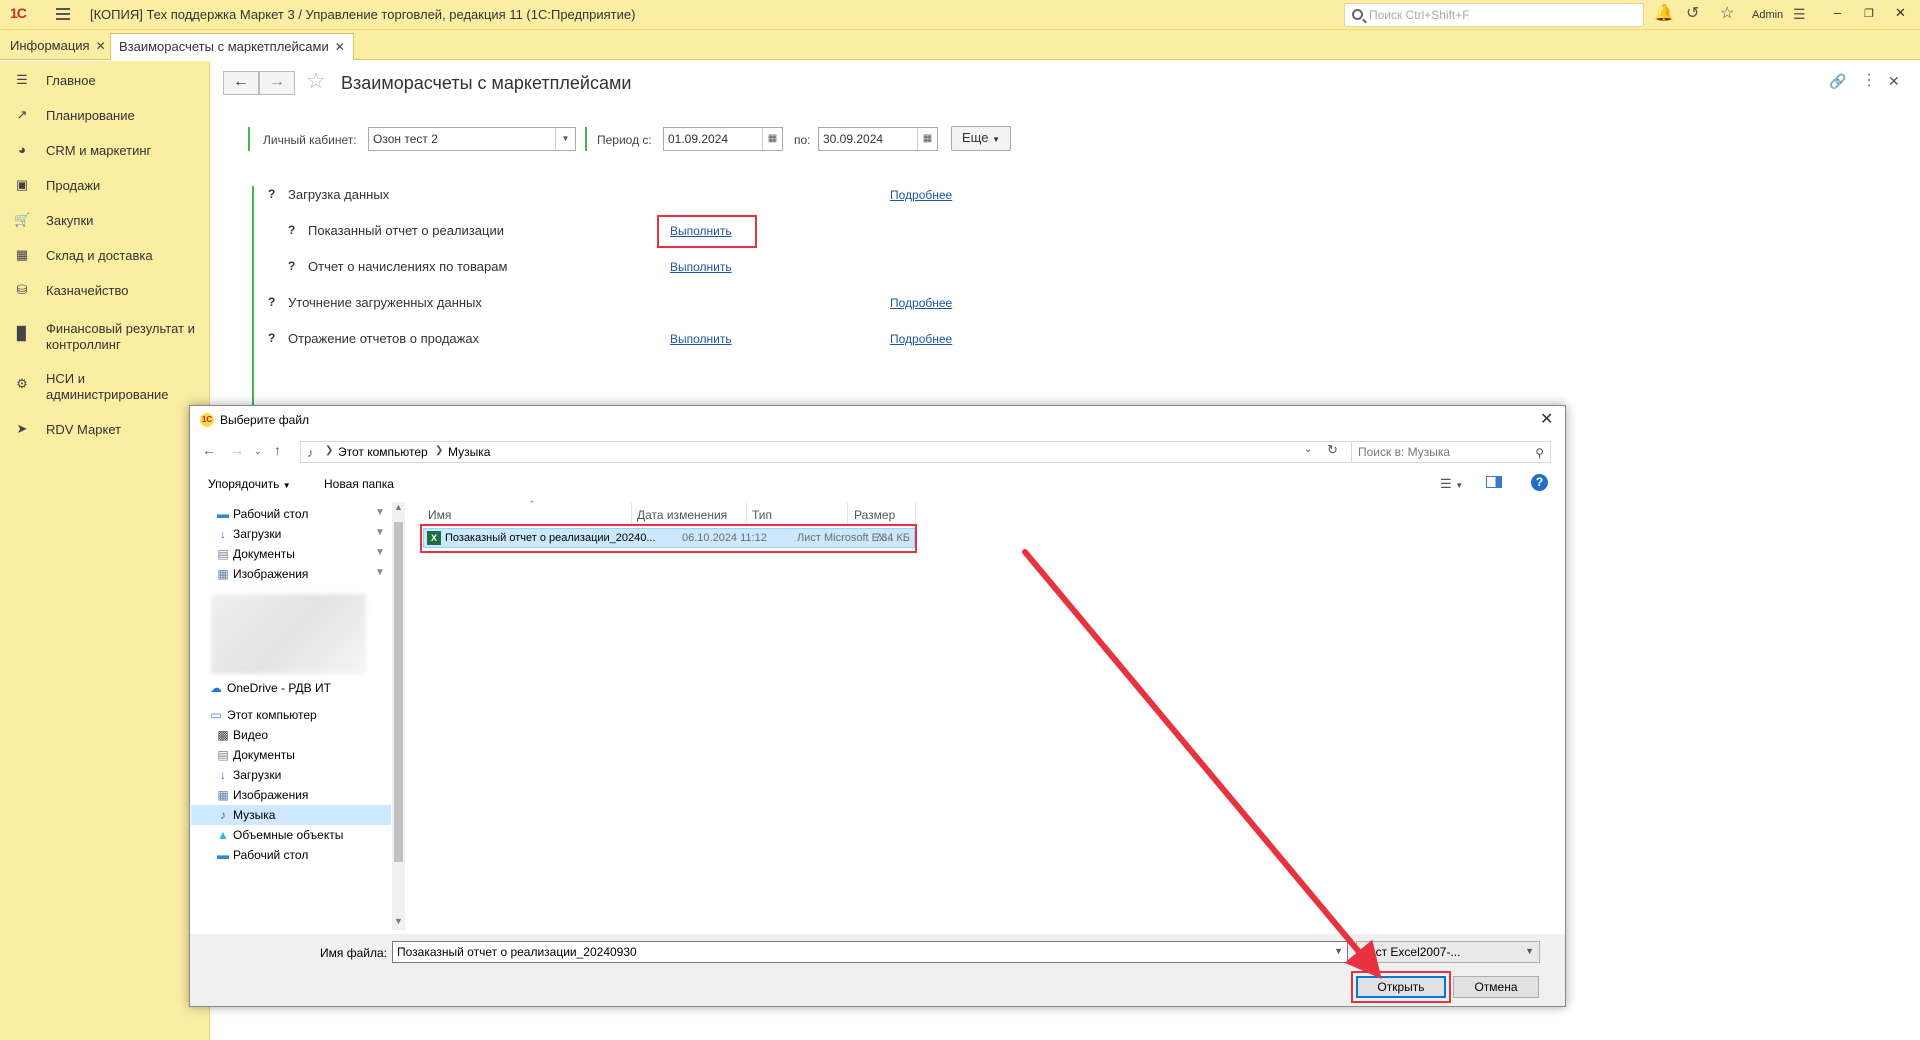  I want to click on sidebar-item-warehouse: ▦ Склад и доставка, so click(105, 256).